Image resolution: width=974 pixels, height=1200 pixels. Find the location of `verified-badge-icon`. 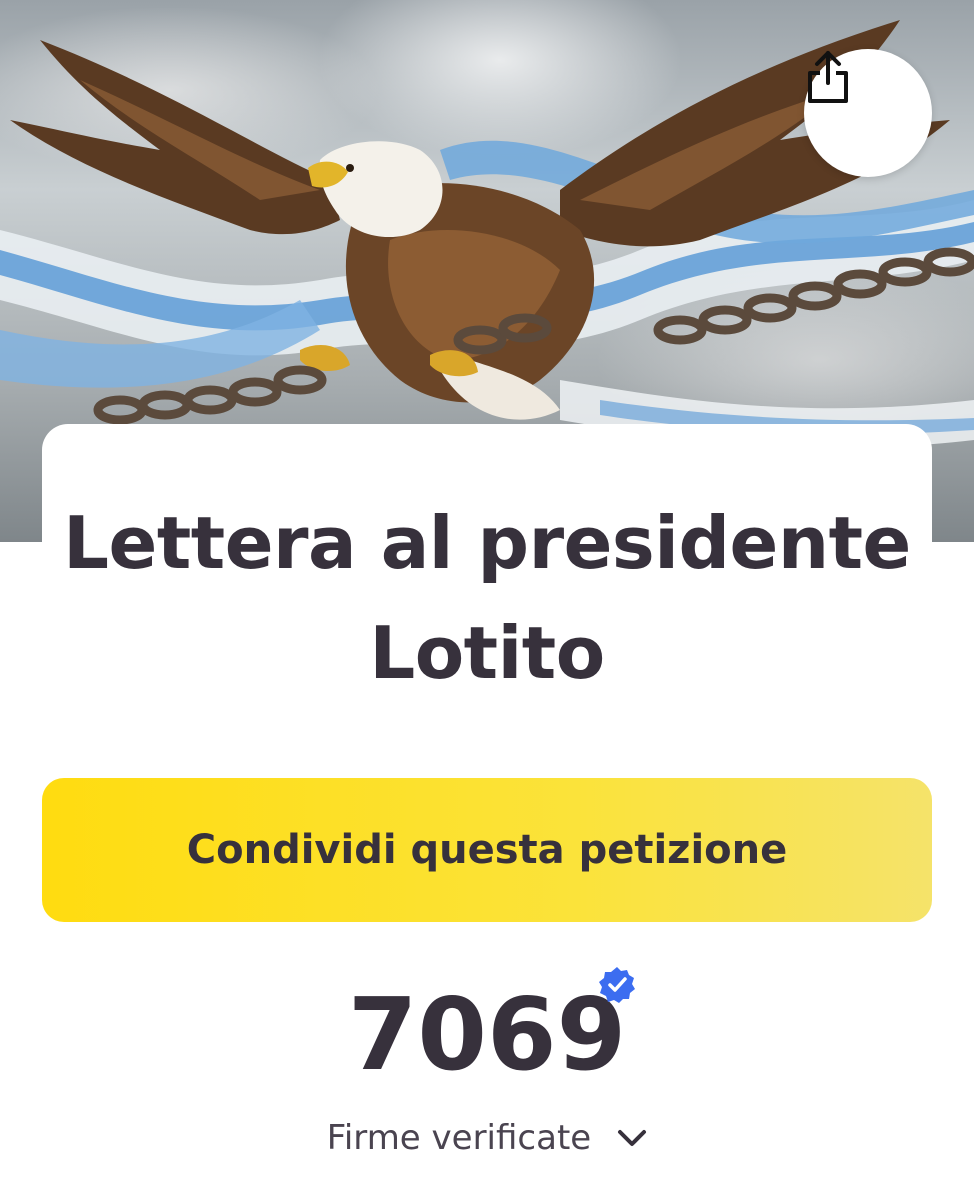

verified-badge-icon is located at coordinates (617, 985).